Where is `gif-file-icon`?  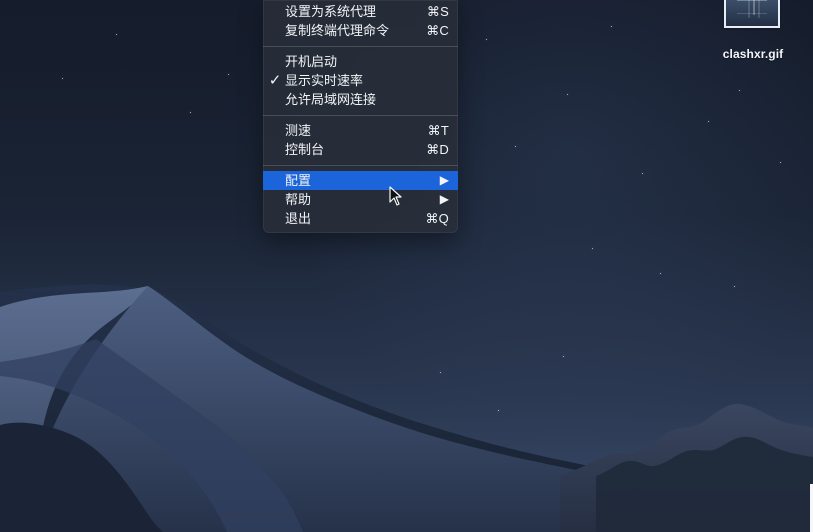 gif-file-icon is located at coordinates (752, 14).